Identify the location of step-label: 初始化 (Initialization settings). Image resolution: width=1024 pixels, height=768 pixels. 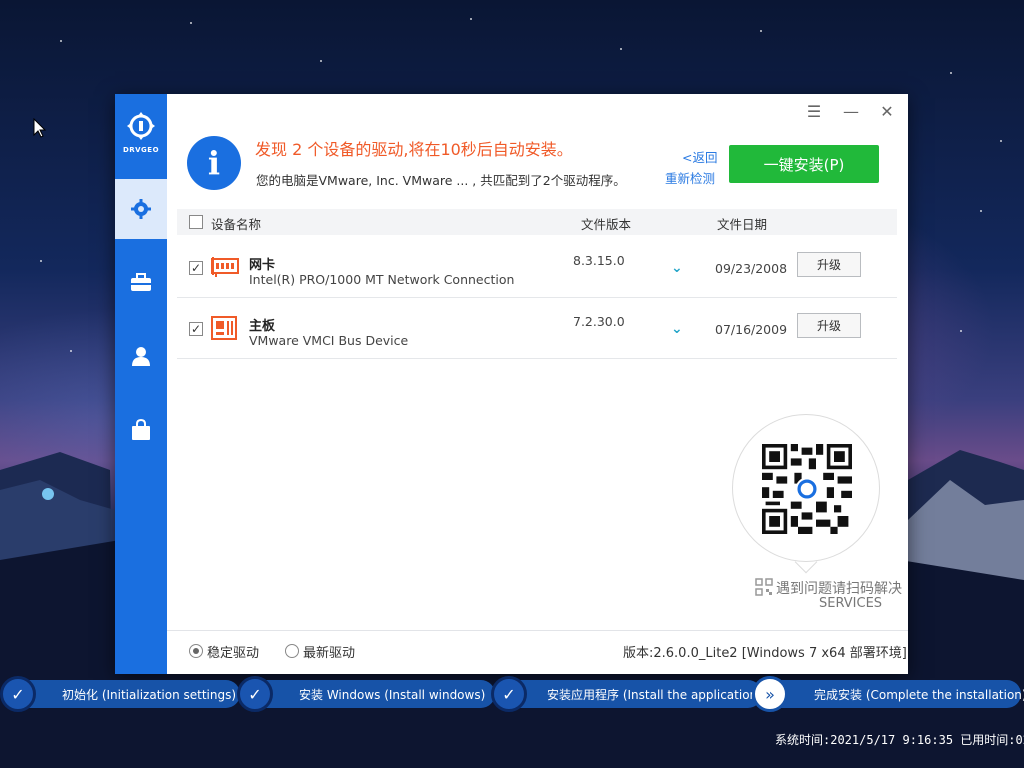
(149, 695).